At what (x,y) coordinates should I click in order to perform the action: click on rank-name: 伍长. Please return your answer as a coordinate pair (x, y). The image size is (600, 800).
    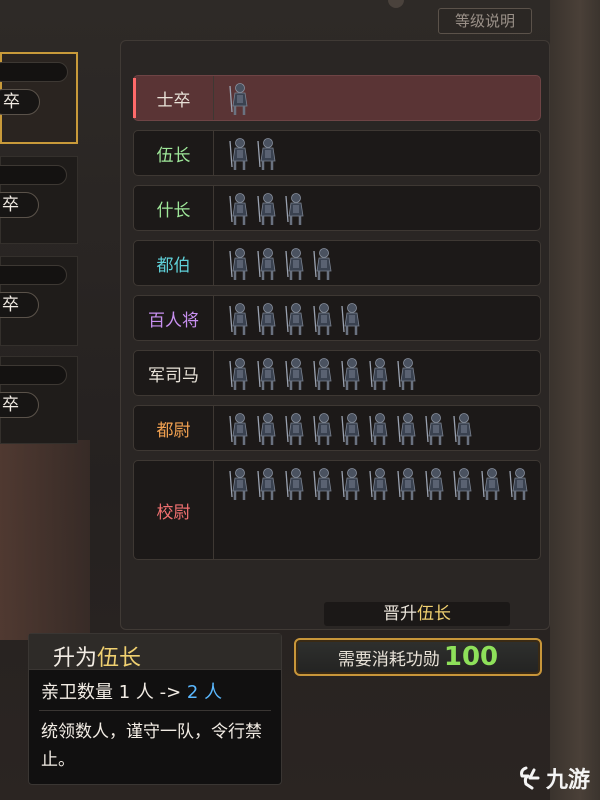
    Looking at the image, I should click on (174, 153).